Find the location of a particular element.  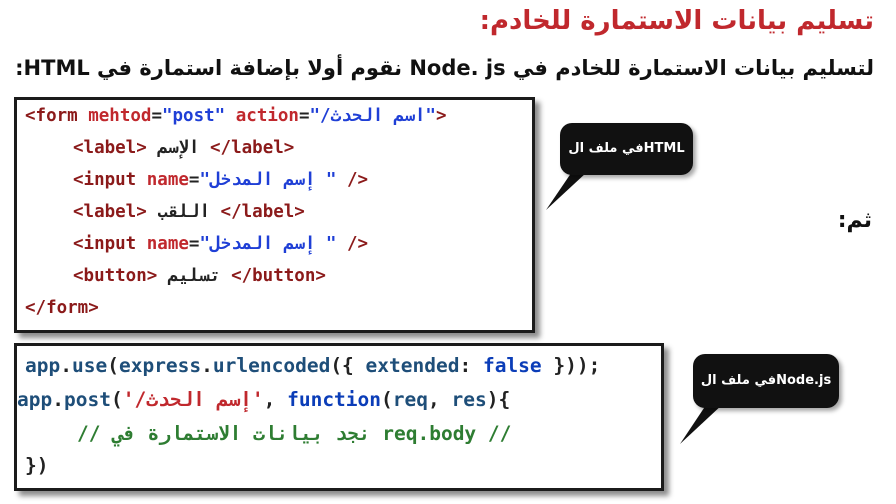

code-comment: // نجد بيانات الاستمارة في req.body // is located at coordinates (294, 433).